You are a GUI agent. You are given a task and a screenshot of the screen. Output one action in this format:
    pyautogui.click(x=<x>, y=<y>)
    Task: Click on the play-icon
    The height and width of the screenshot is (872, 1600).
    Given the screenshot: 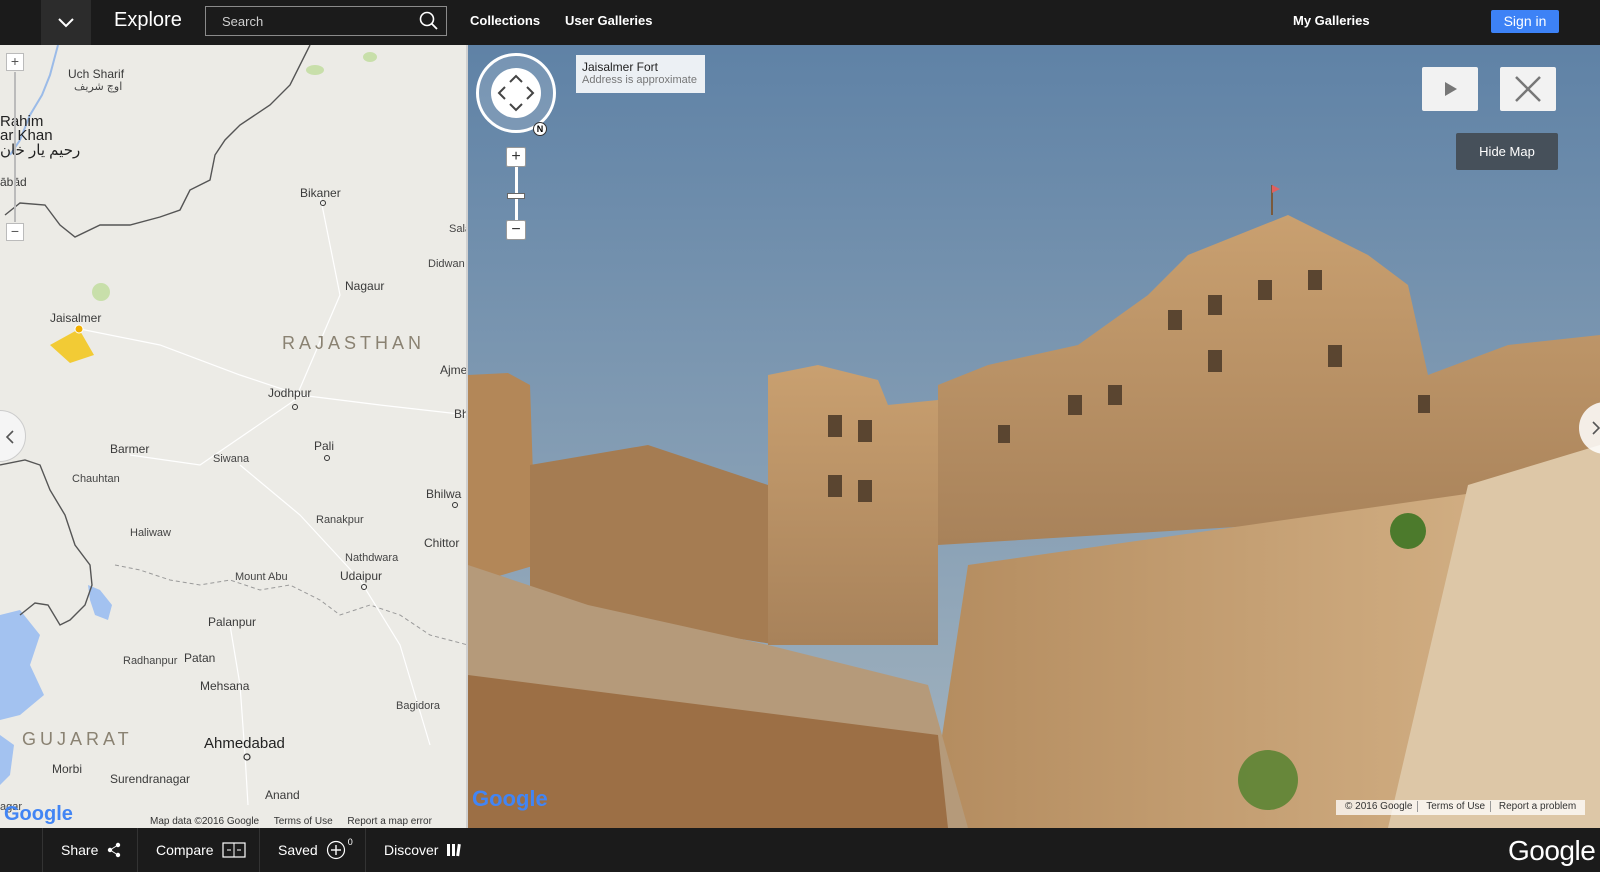 What is the action you would take?
    pyautogui.click(x=1451, y=89)
    